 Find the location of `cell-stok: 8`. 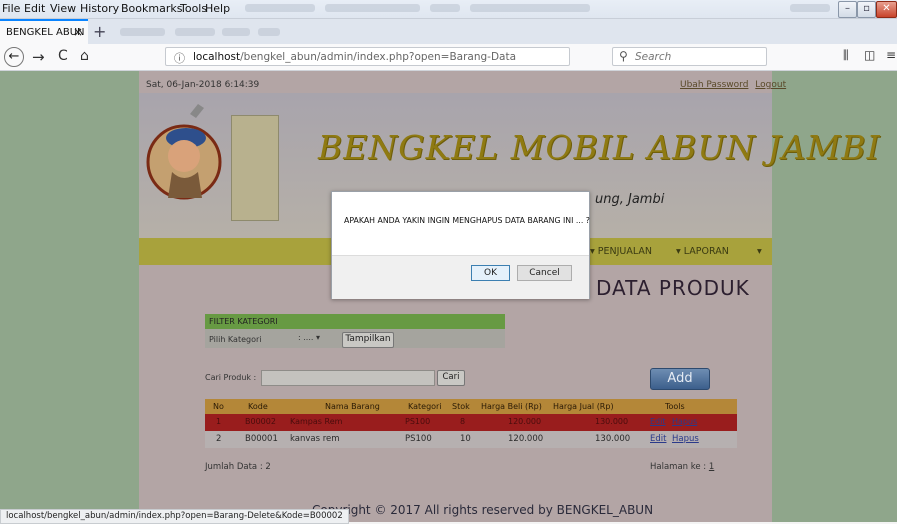

cell-stok: 8 is located at coordinates (463, 421).